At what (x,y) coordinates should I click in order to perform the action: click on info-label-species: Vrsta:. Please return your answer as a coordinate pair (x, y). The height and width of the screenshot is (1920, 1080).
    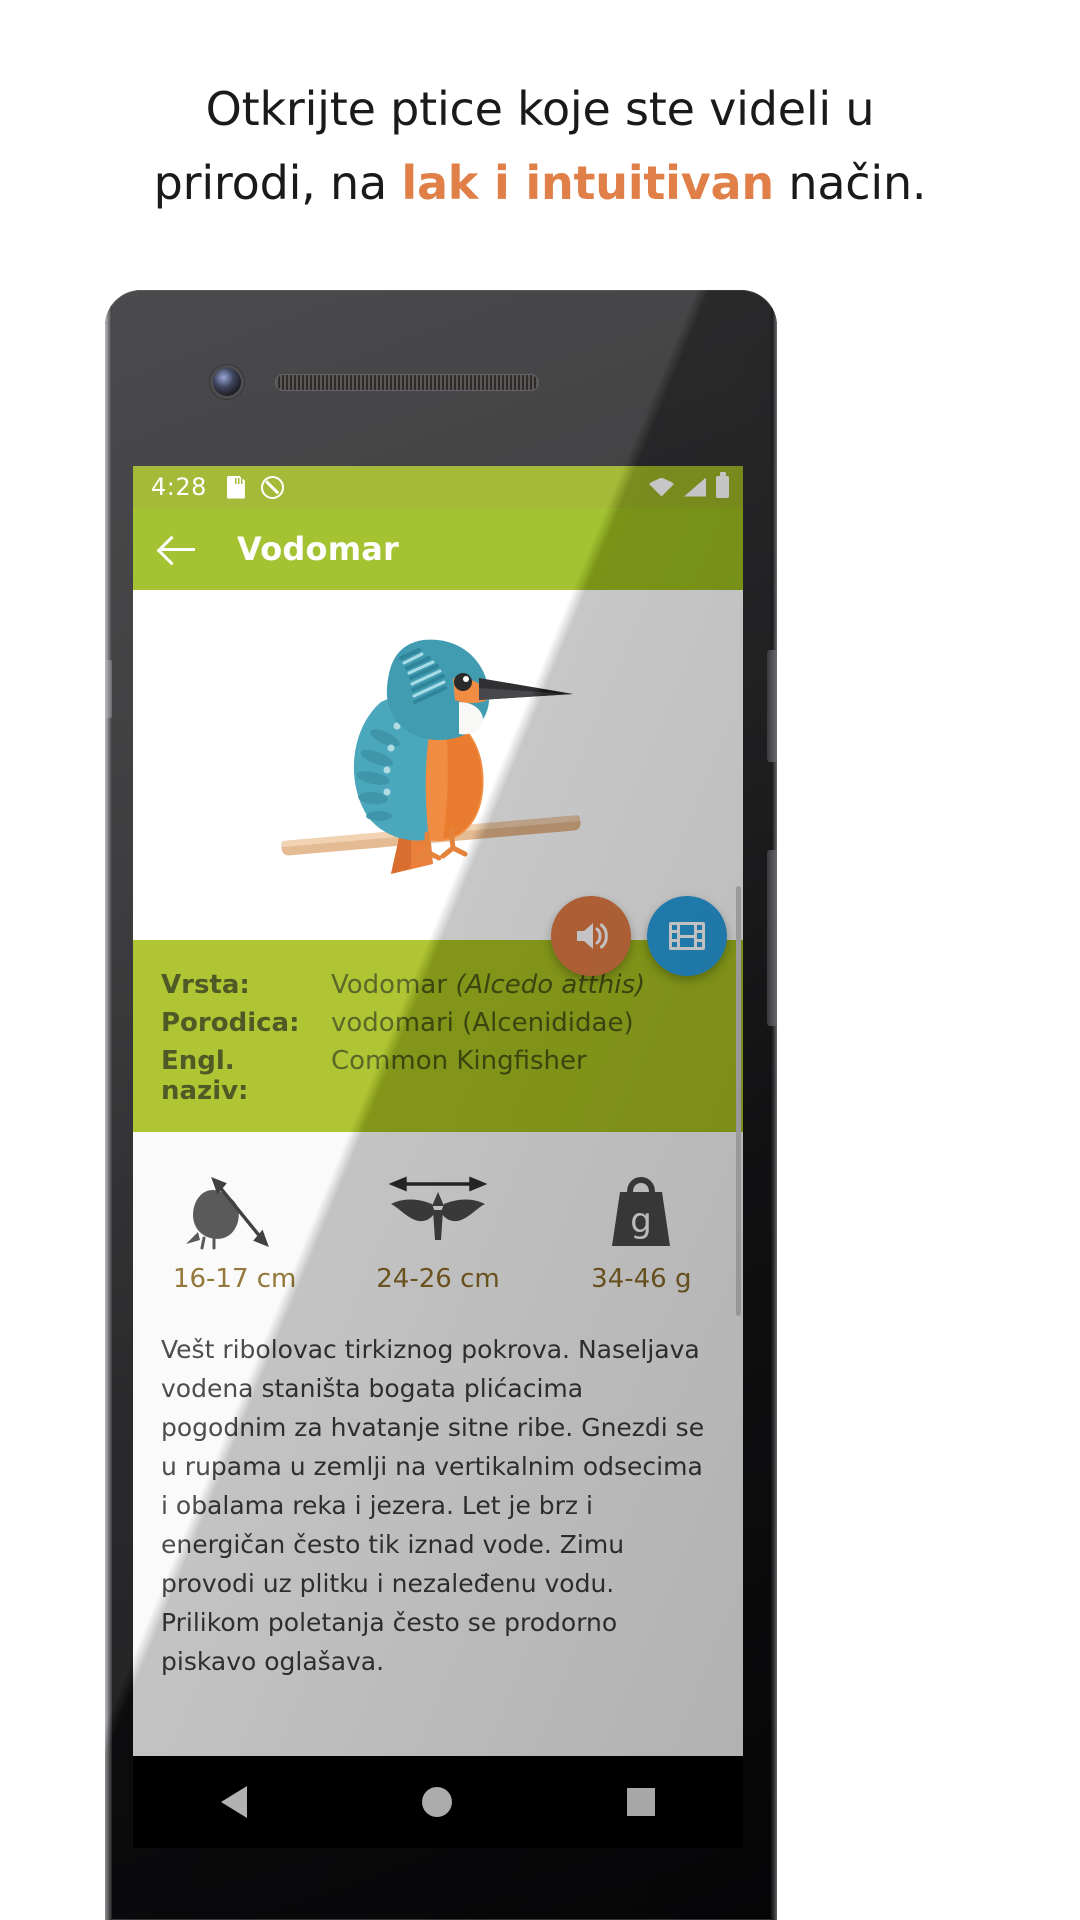
    Looking at the image, I should click on (205, 985).